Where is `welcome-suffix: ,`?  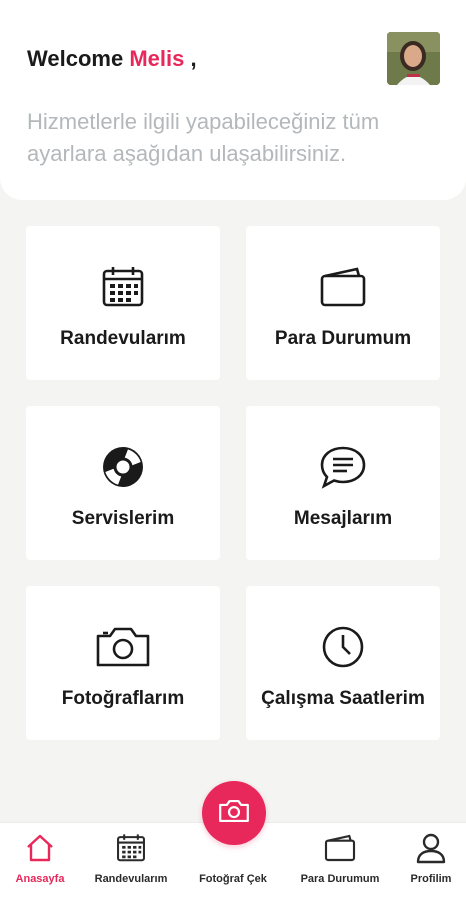
welcome-suffix: , is located at coordinates (193, 58).